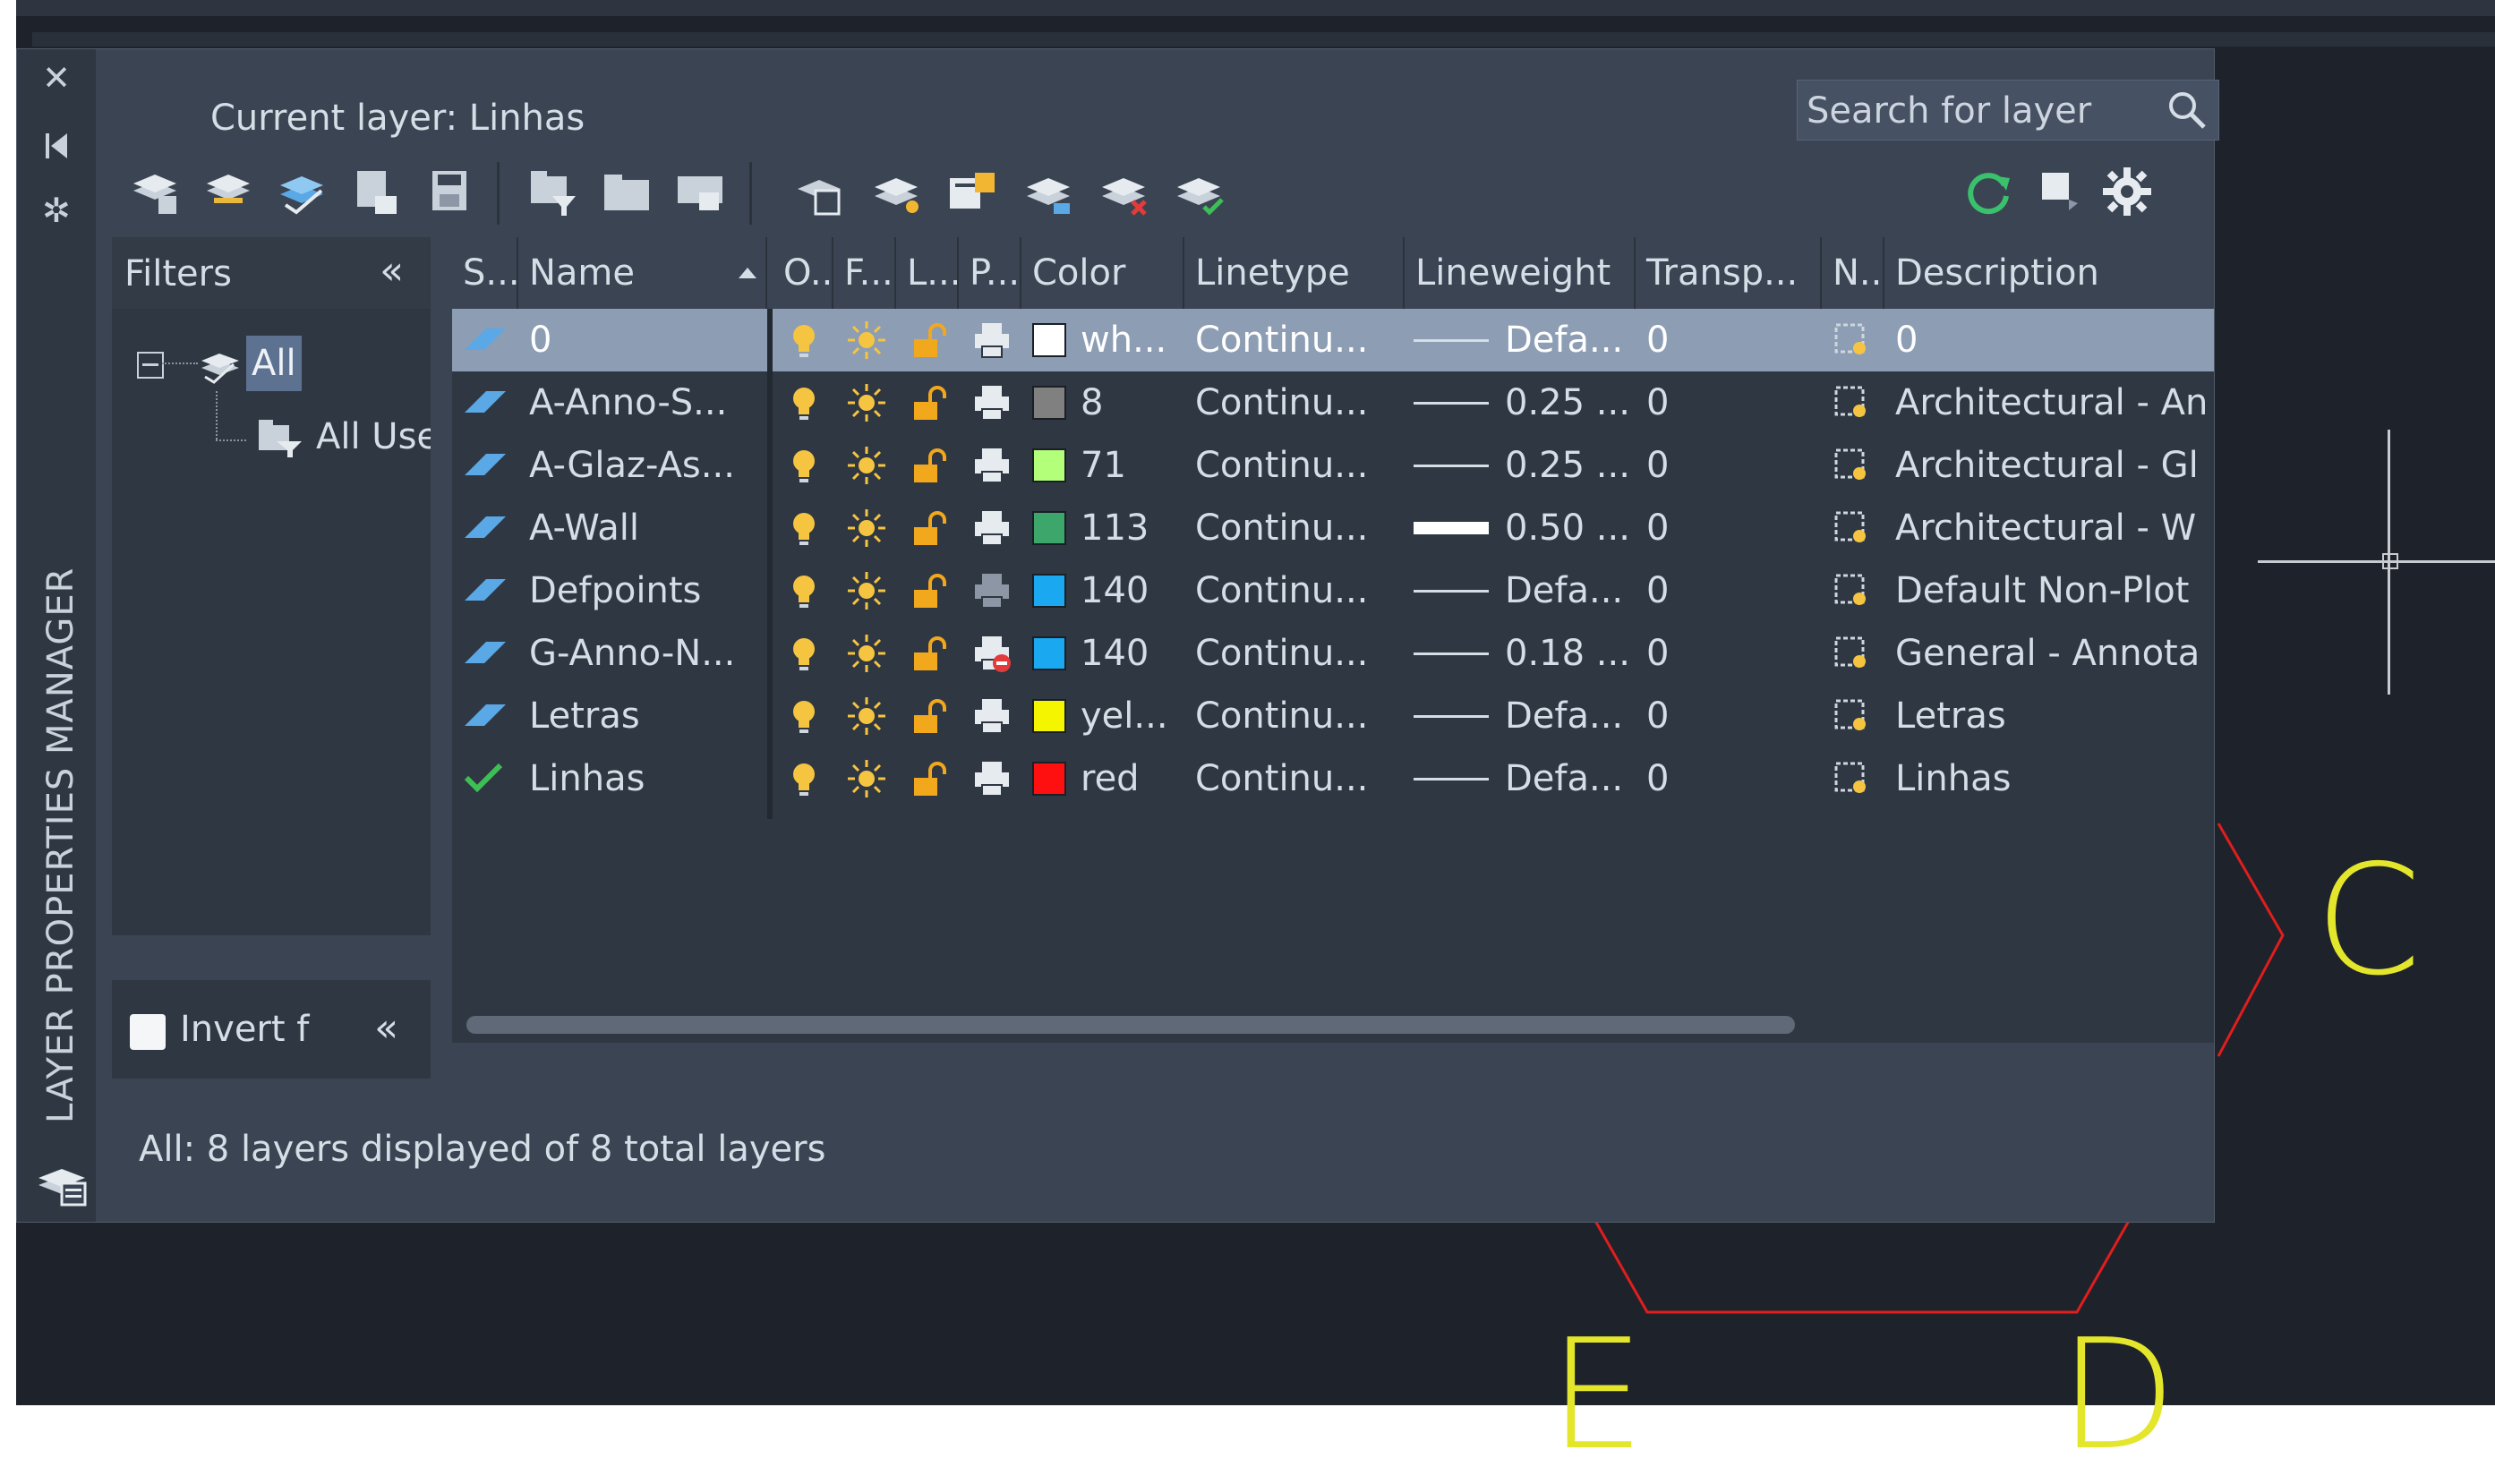 This screenshot has height=1484, width=2495. I want to click on layer-description: 0, so click(2053, 340).